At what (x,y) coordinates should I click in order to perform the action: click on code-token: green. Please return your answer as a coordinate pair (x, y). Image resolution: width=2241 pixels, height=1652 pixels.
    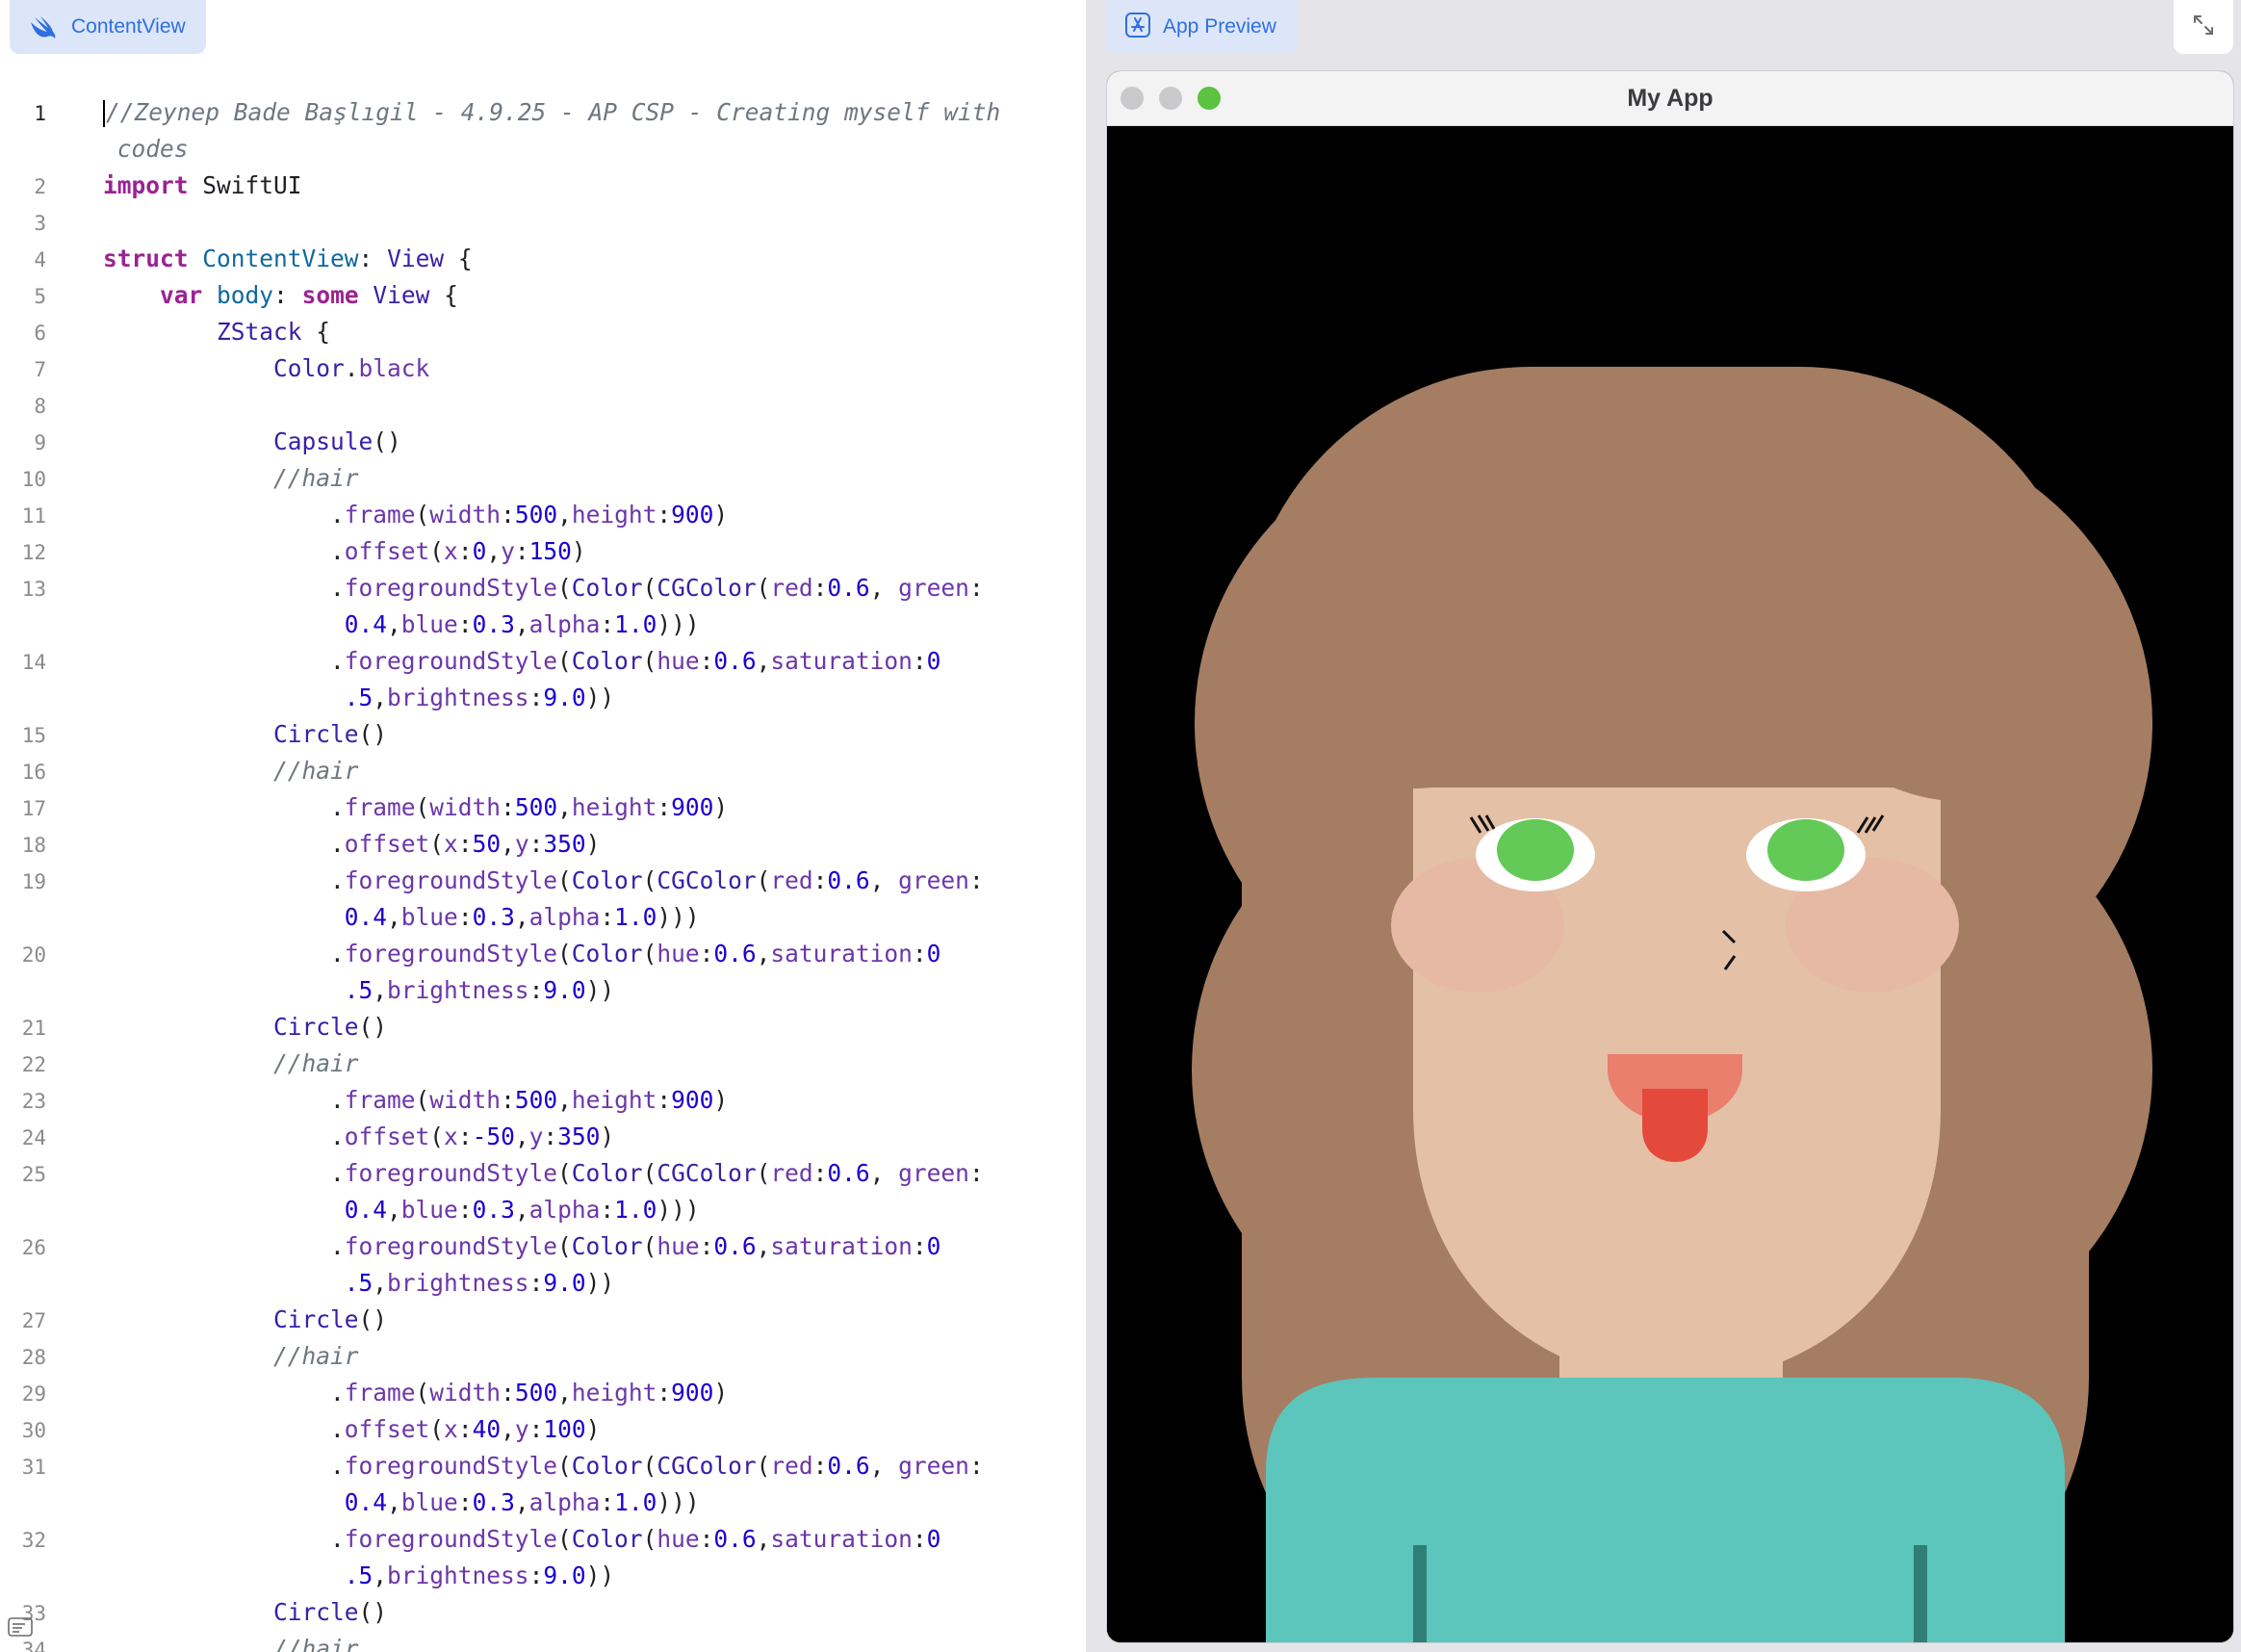
    Looking at the image, I should click on (934, 1466).